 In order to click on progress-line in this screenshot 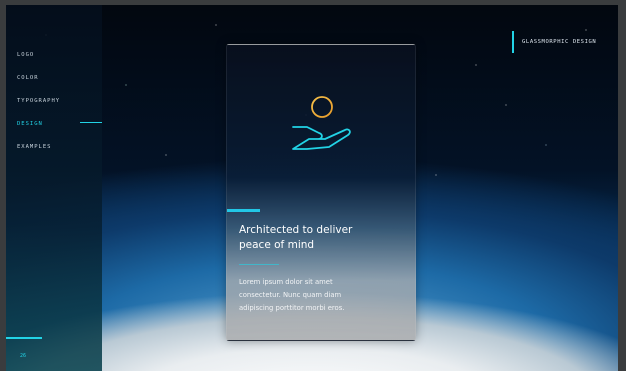, I will do `click(24, 338)`.